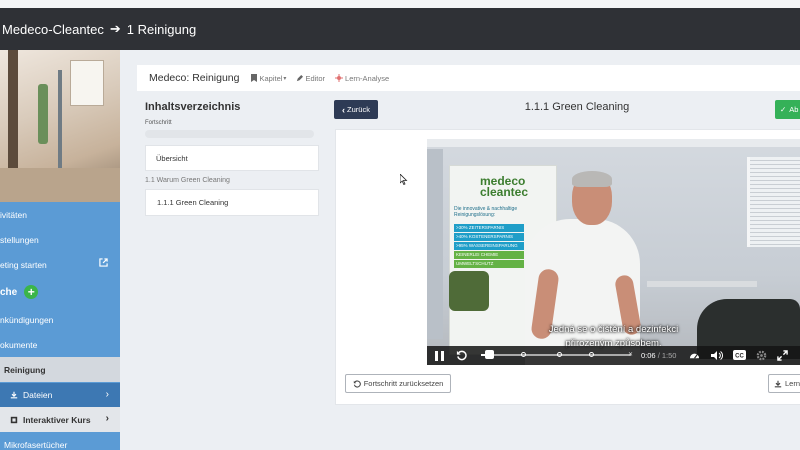 The height and width of the screenshot is (450, 800). Describe the element at coordinates (717, 355) in the screenshot. I see `volume-icon` at that location.